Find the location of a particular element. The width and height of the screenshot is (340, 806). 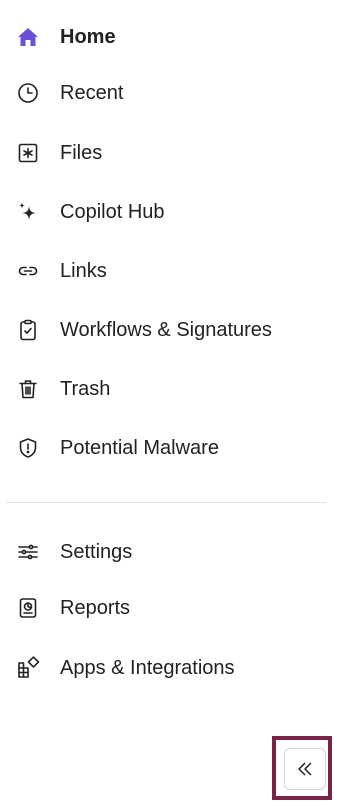

sidebar-item-label: Recent is located at coordinates (92, 93).